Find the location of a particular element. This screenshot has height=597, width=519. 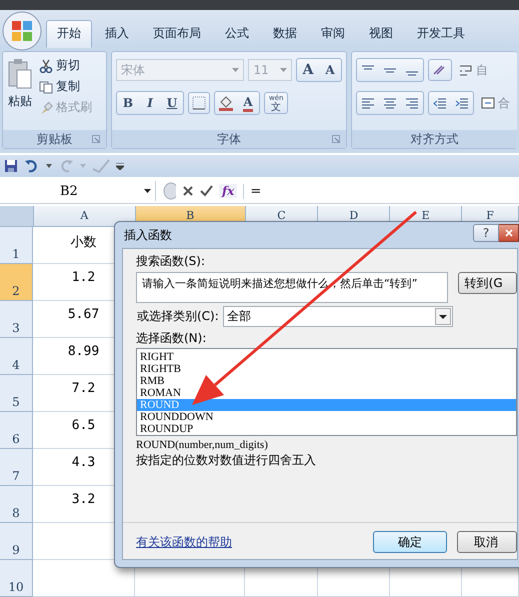

group-label: 字体 is located at coordinates (229, 139).